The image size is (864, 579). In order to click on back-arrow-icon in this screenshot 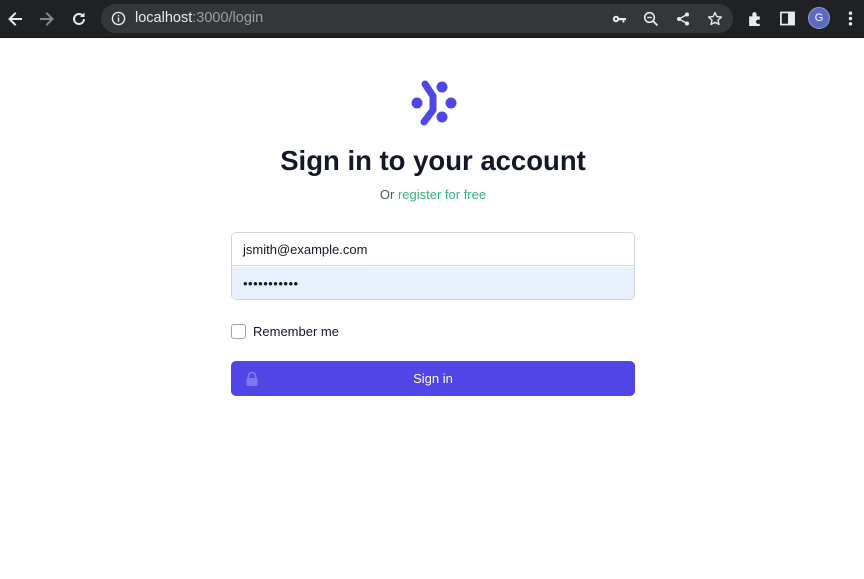, I will do `click(15, 19)`.